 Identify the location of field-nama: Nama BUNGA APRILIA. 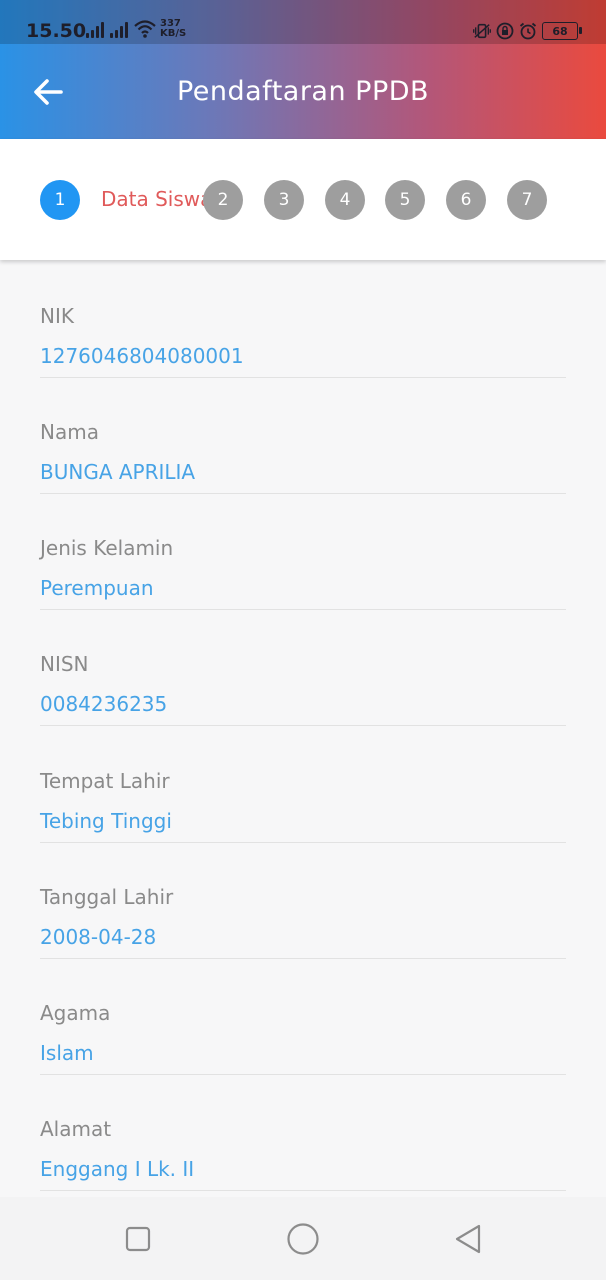
(303, 436).